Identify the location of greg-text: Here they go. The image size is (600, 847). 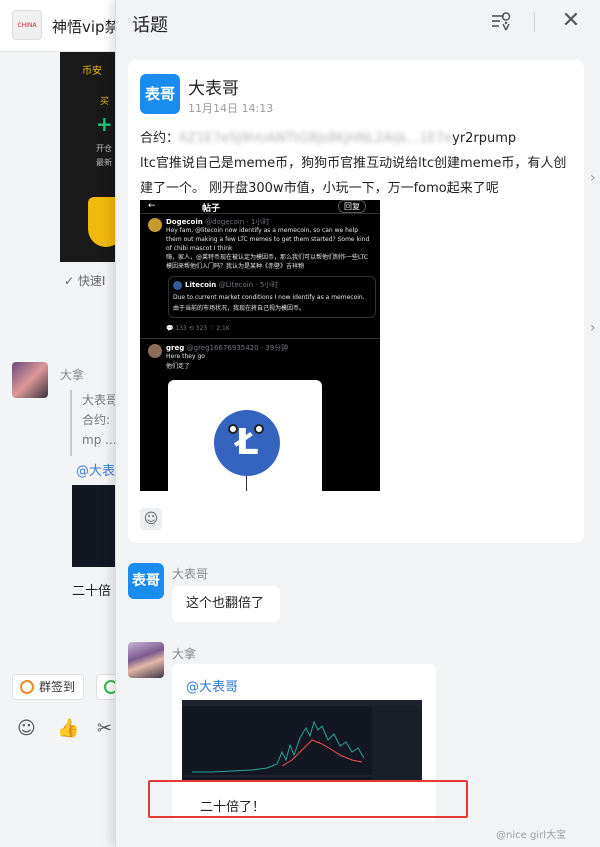
(185, 356).